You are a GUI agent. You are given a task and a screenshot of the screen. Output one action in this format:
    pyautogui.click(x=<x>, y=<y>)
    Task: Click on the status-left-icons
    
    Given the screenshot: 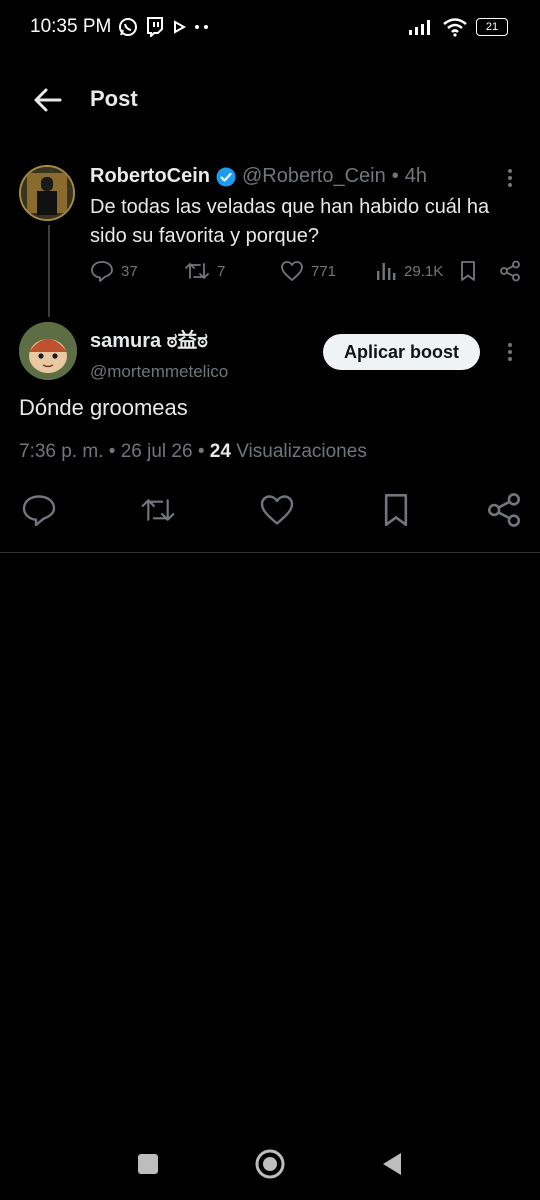 What is the action you would take?
    pyautogui.click(x=164, y=27)
    